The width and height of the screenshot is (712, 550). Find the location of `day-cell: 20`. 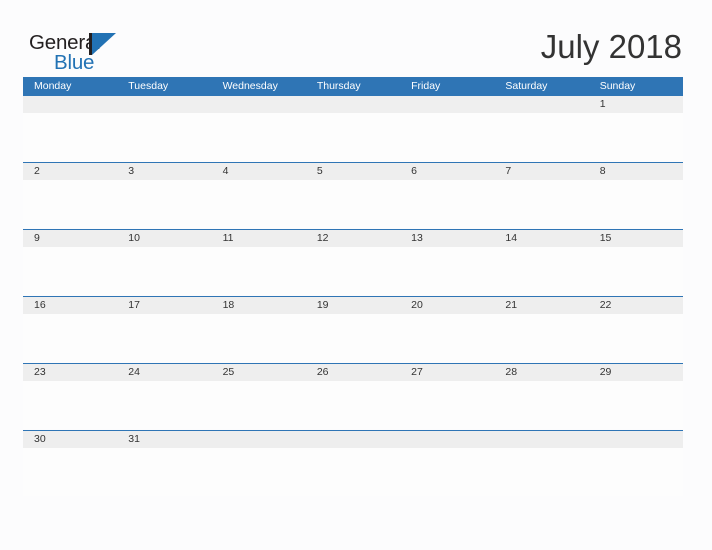

day-cell: 20 is located at coordinates (447, 305).